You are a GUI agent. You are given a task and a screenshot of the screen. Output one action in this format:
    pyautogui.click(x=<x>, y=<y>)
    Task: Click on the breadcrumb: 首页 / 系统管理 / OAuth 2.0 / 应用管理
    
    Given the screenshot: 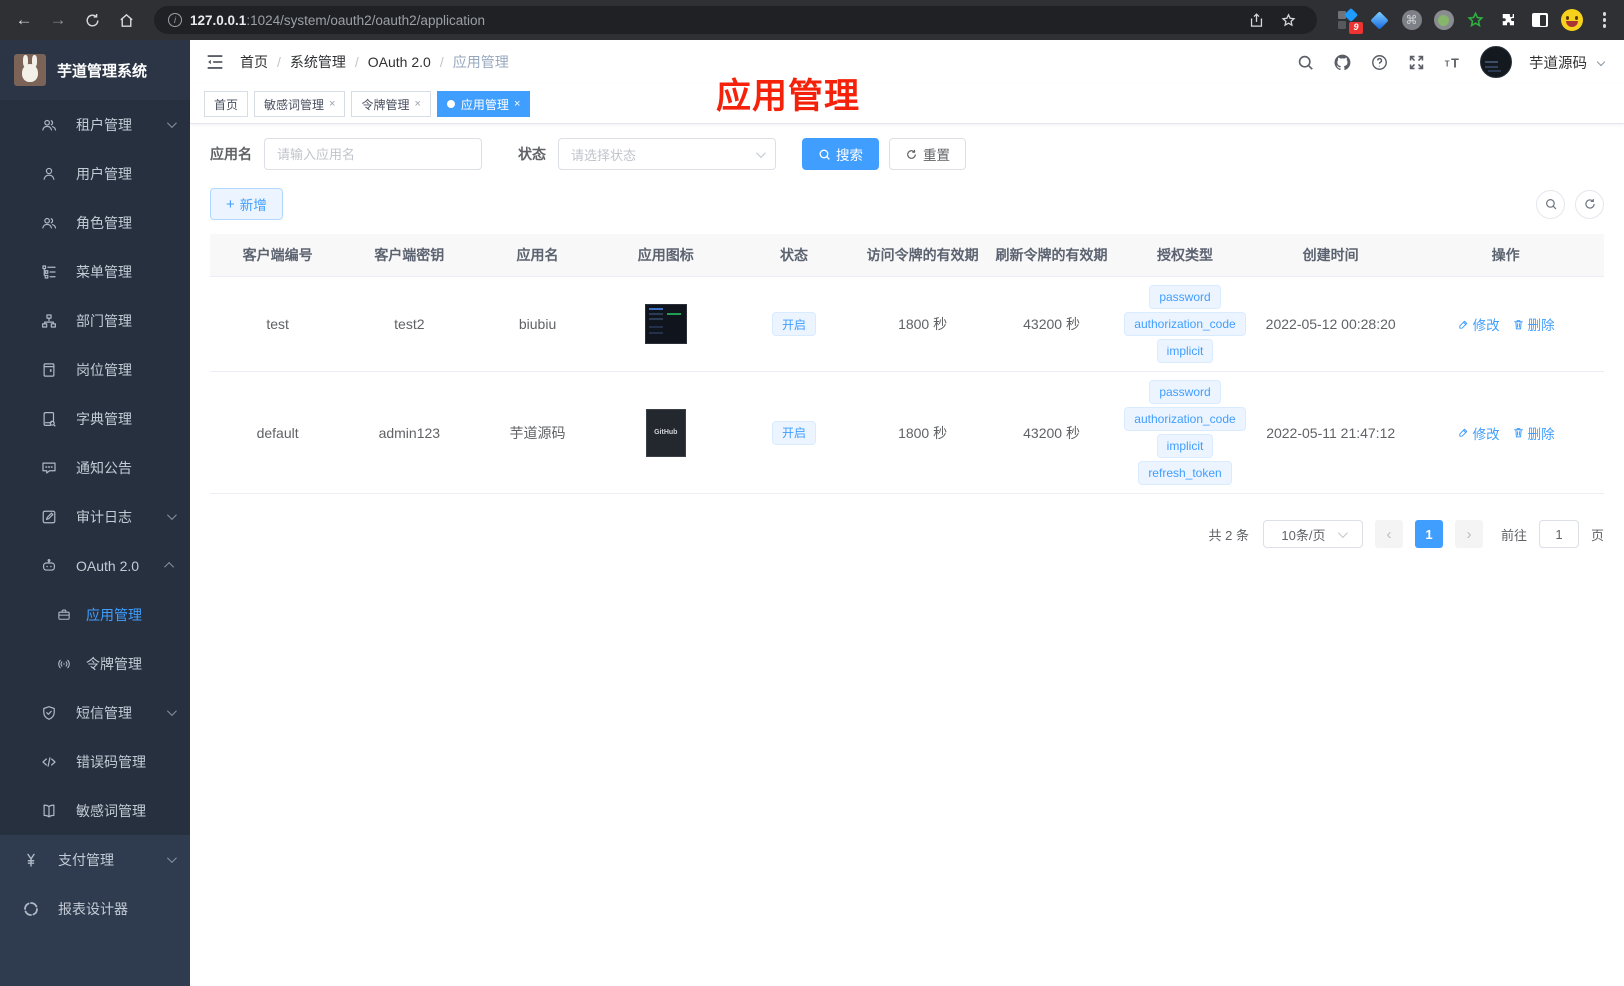 What is the action you would take?
    pyautogui.click(x=374, y=62)
    